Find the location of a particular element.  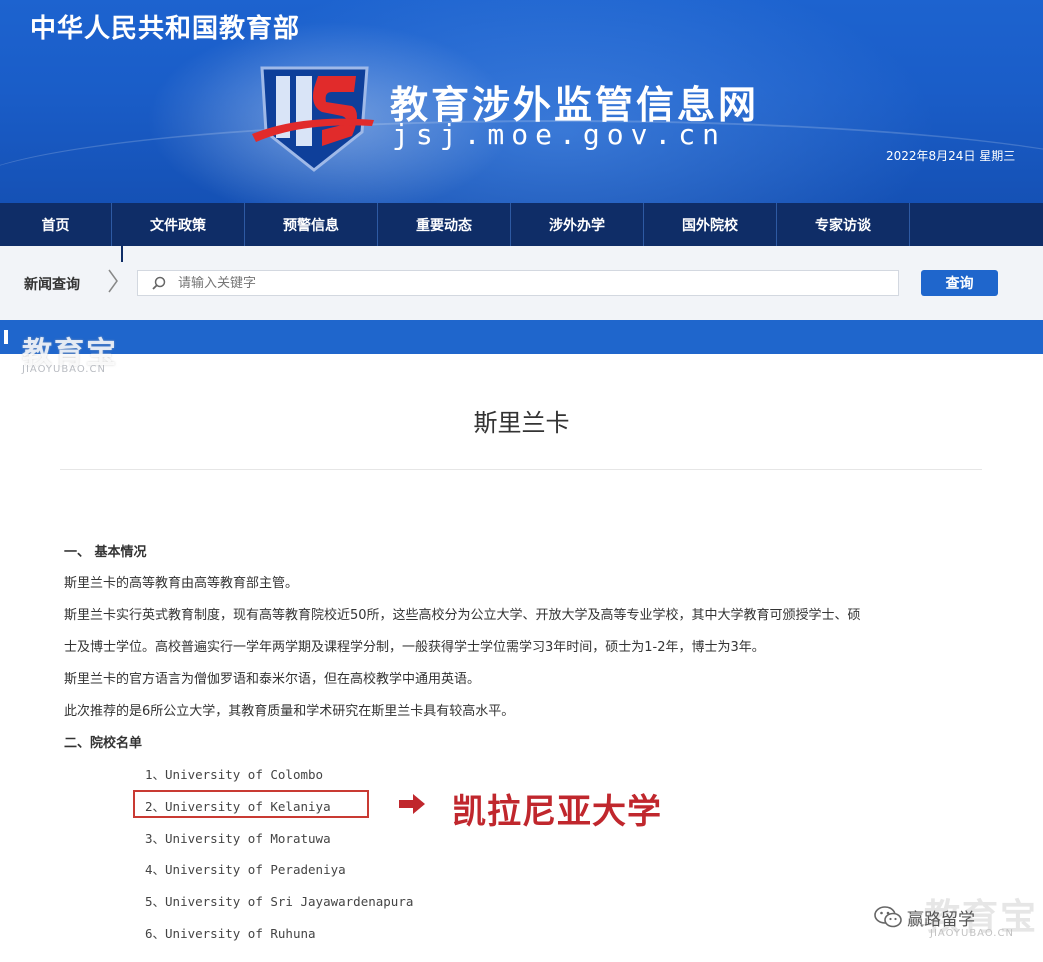

search-bar: 新闻查询 查询 is located at coordinates (521, 283).